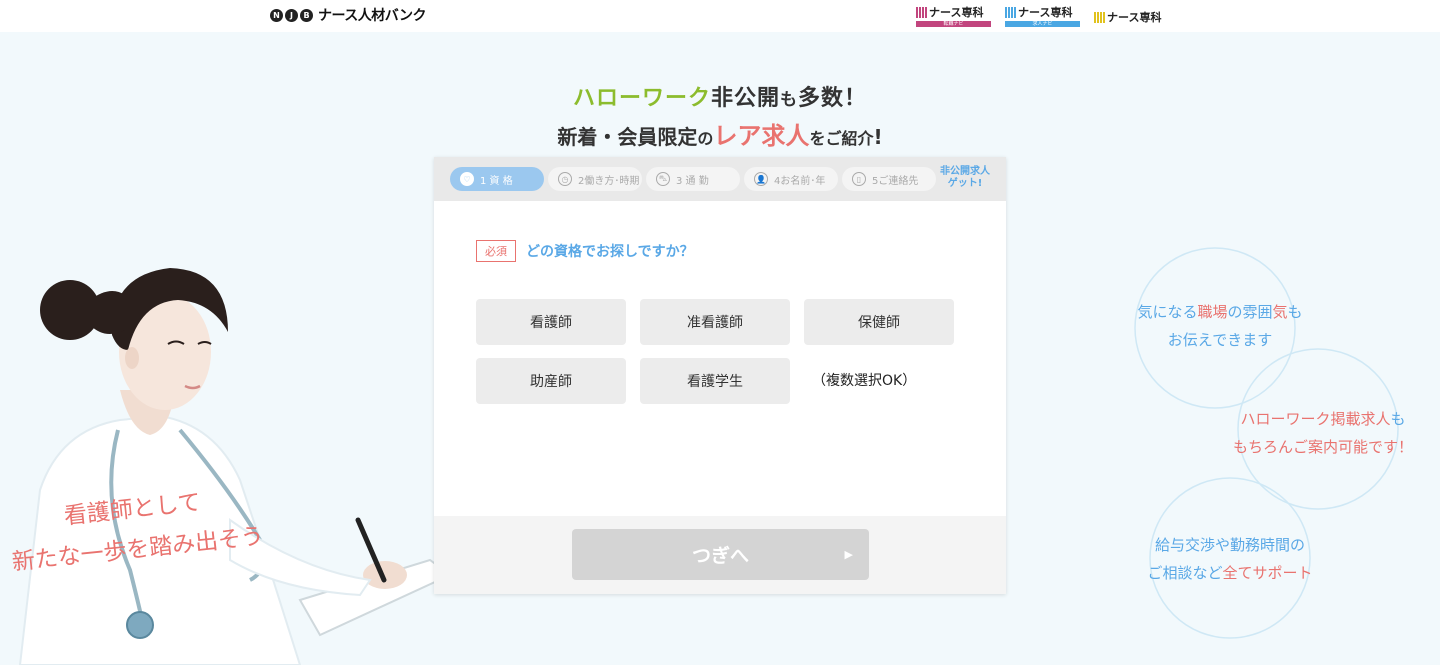 This screenshot has height=665, width=1440. Describe the element at coordinates (467, 179) in the screenshot. I see `heart-icon: ♡` at that location.